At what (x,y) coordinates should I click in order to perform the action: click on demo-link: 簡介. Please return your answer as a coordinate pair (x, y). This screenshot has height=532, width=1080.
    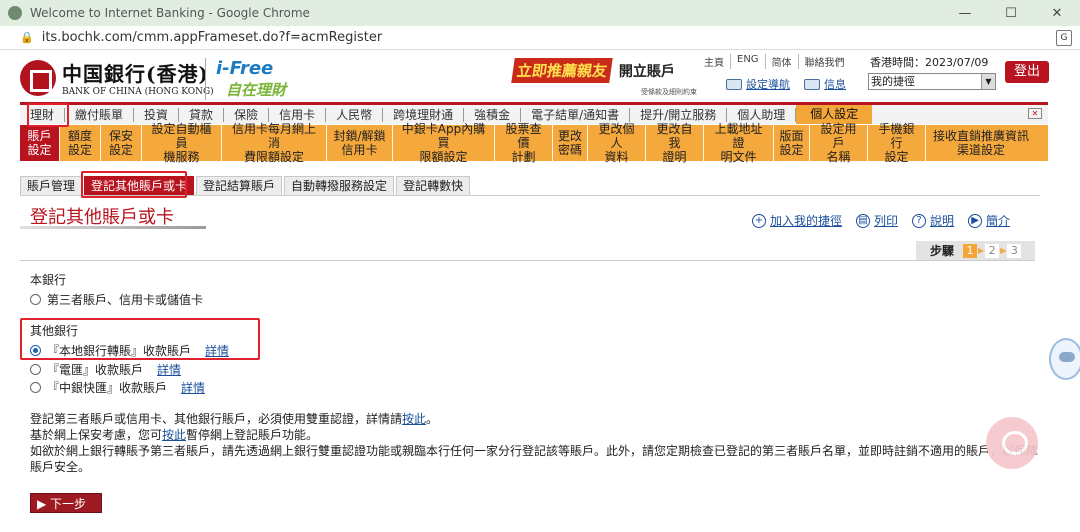
    Looking at the image, I should click on (998, 220).